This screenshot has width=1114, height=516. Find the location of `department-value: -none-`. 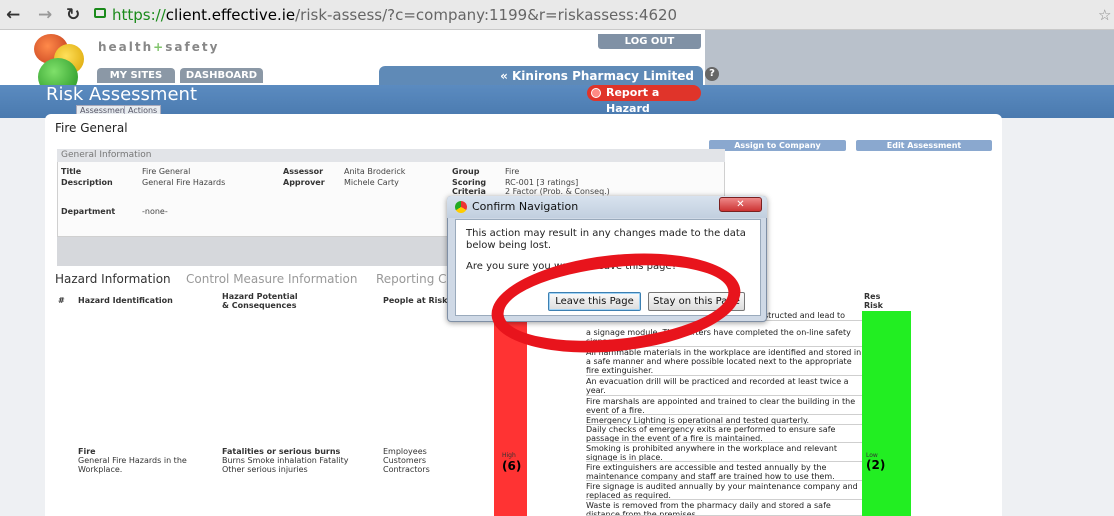

department-value: -none- is located at coordinates (155, 211).